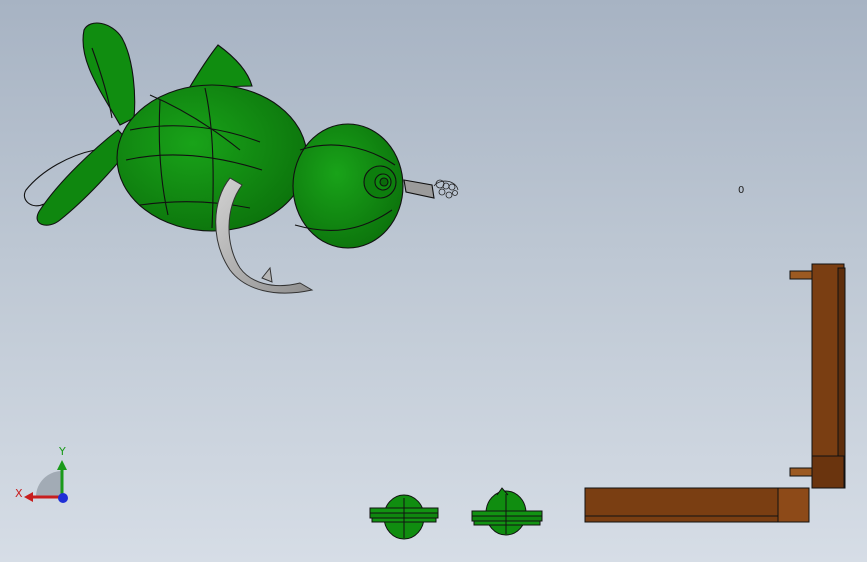 The image size is (867, 562). What do you see at coordinates (62, 451) in the screenshot?
I see `triad-y-label: Y` at bounding box center [62, 451].